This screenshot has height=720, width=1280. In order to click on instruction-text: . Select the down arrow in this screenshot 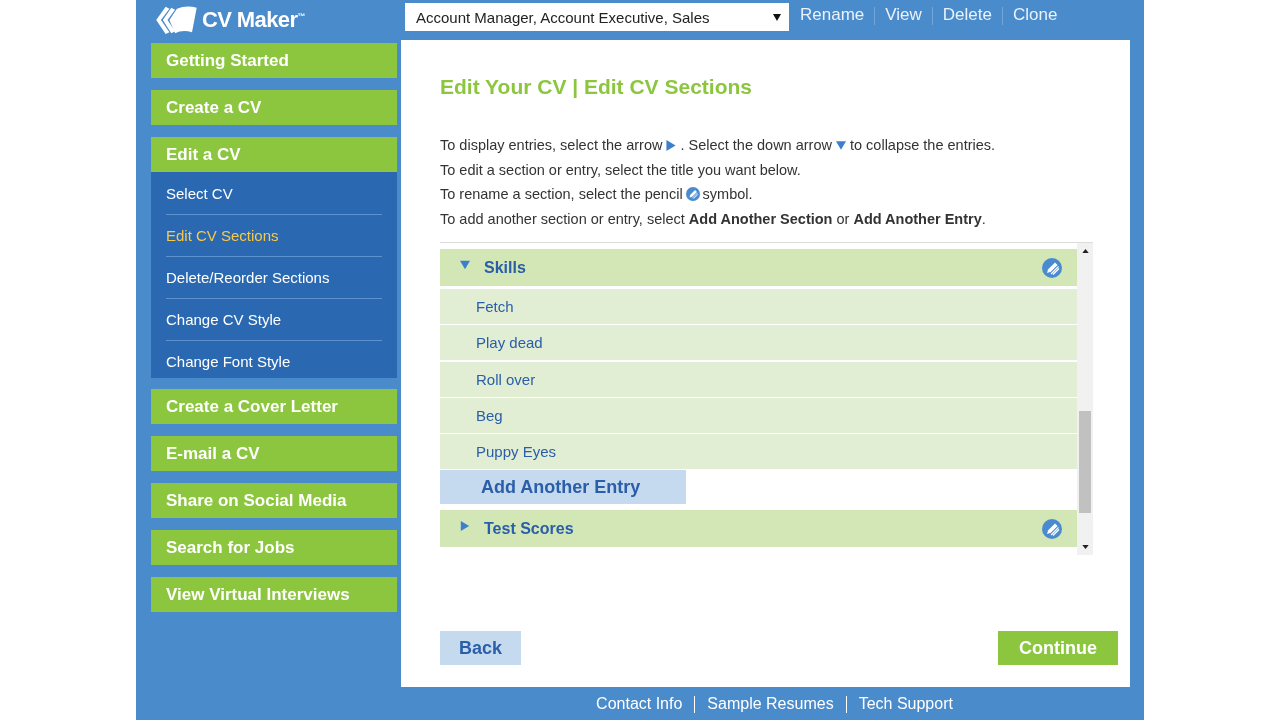, I will do `click(756, 145)`.